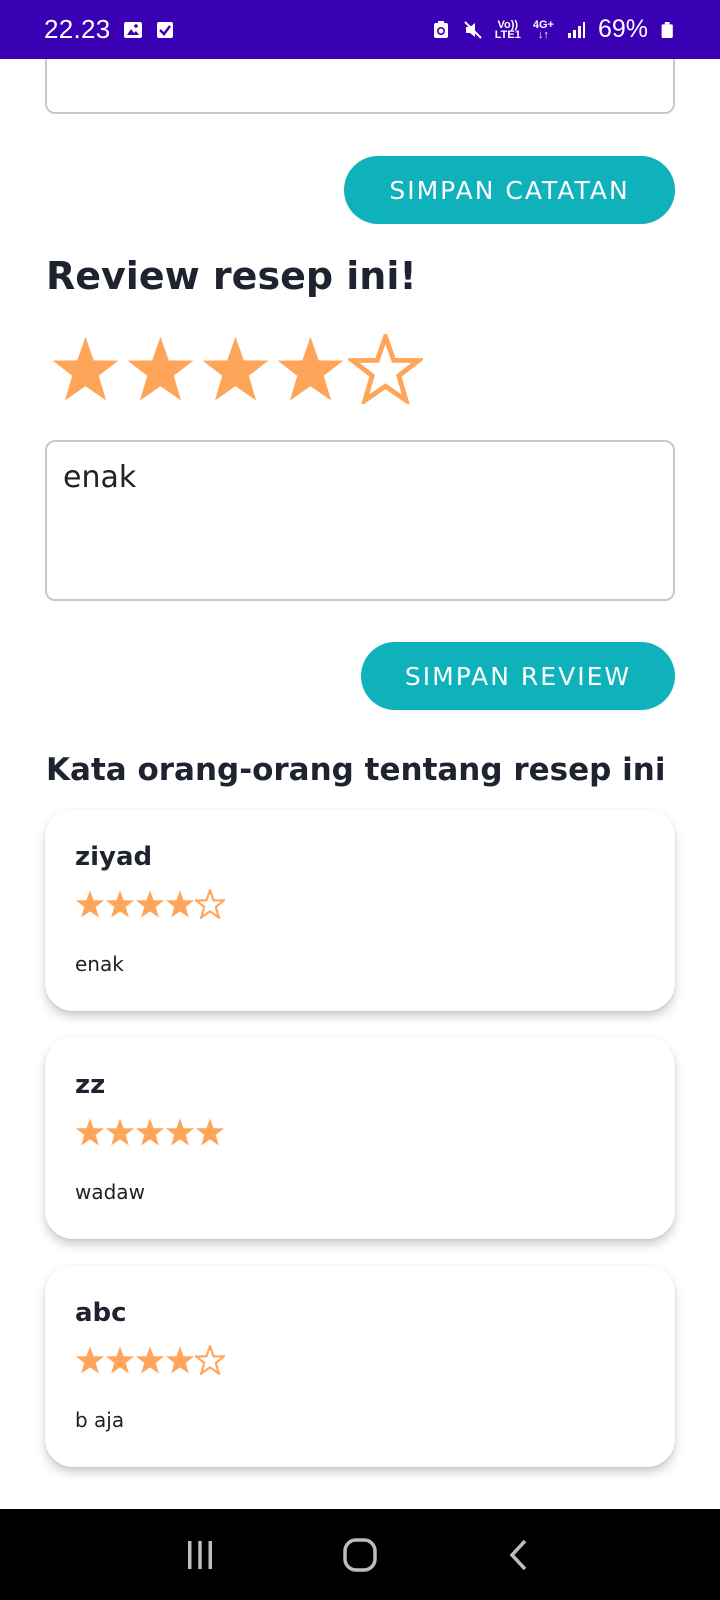 Image resolution: width=720 pixels, height=1600 pixels. I want to click on navigation-bar, so click(360, 1554).